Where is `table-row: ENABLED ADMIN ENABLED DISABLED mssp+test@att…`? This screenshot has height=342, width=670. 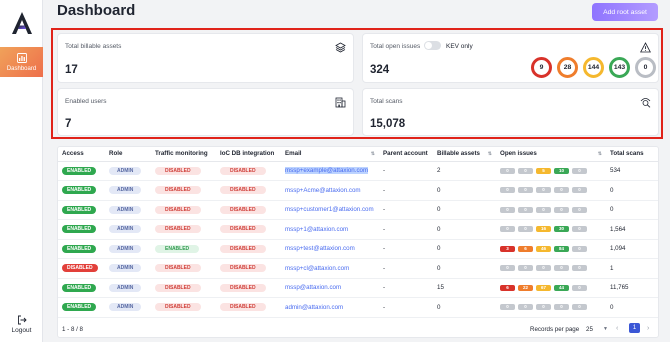 table-row: ENABLED ADMIN ENABLED DISABLED mssp+test@att… is located at coordinates (358, 249).